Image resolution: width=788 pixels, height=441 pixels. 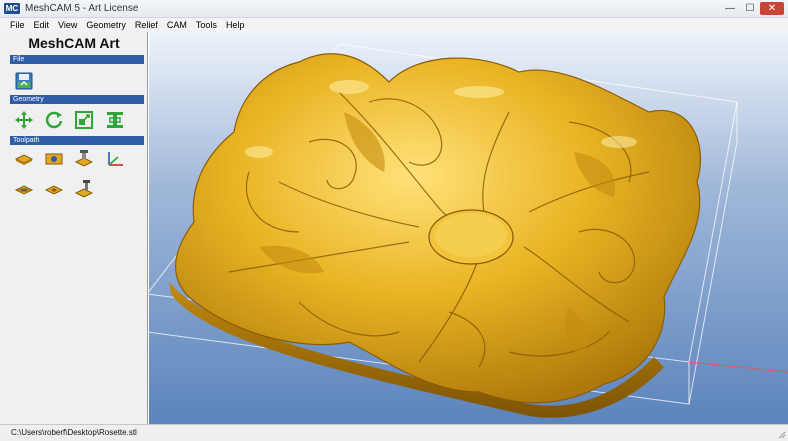 I want to click on open-file-icon, so click(x=24, y=81).